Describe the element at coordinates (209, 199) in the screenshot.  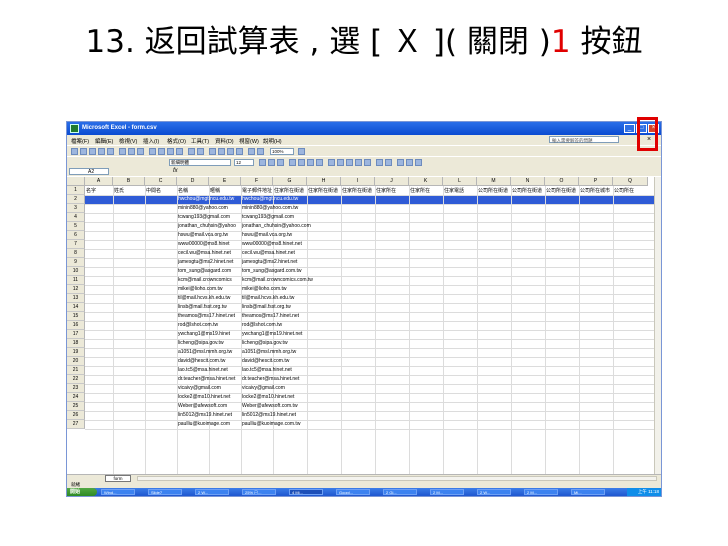
I see `email-cell: hwchou@mgt.ncu.edu.tw` at that location.